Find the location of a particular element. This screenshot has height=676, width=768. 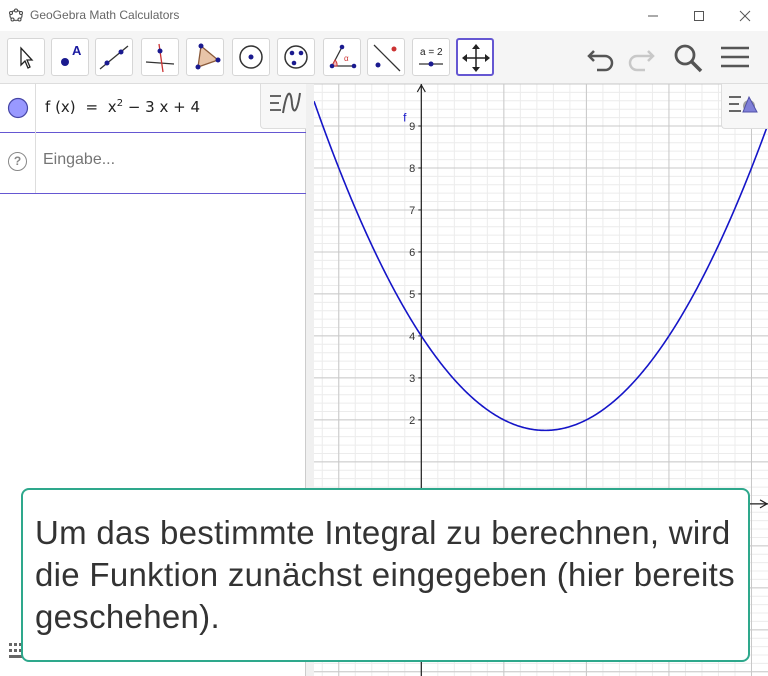

y-tick-label: 2 is located at coordinates (412, 421).